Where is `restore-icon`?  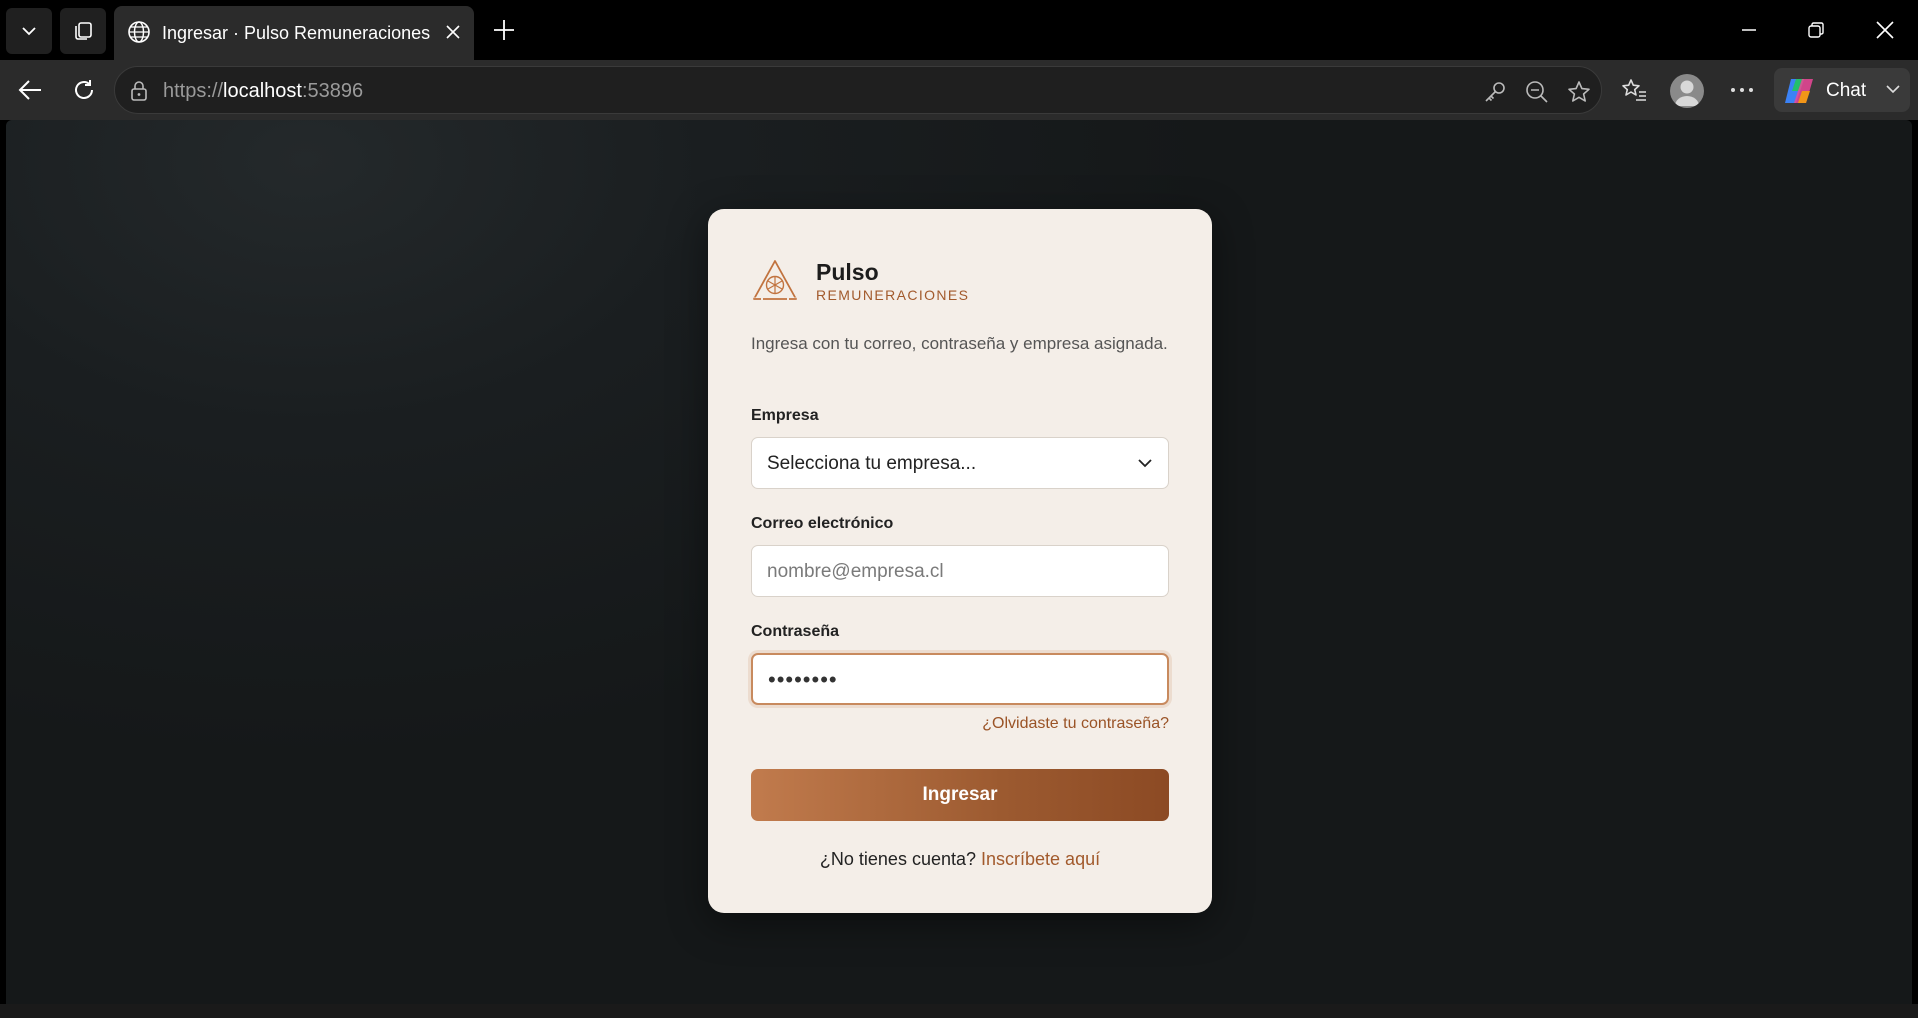 restore-icon is located at coordinates (1816, 30).